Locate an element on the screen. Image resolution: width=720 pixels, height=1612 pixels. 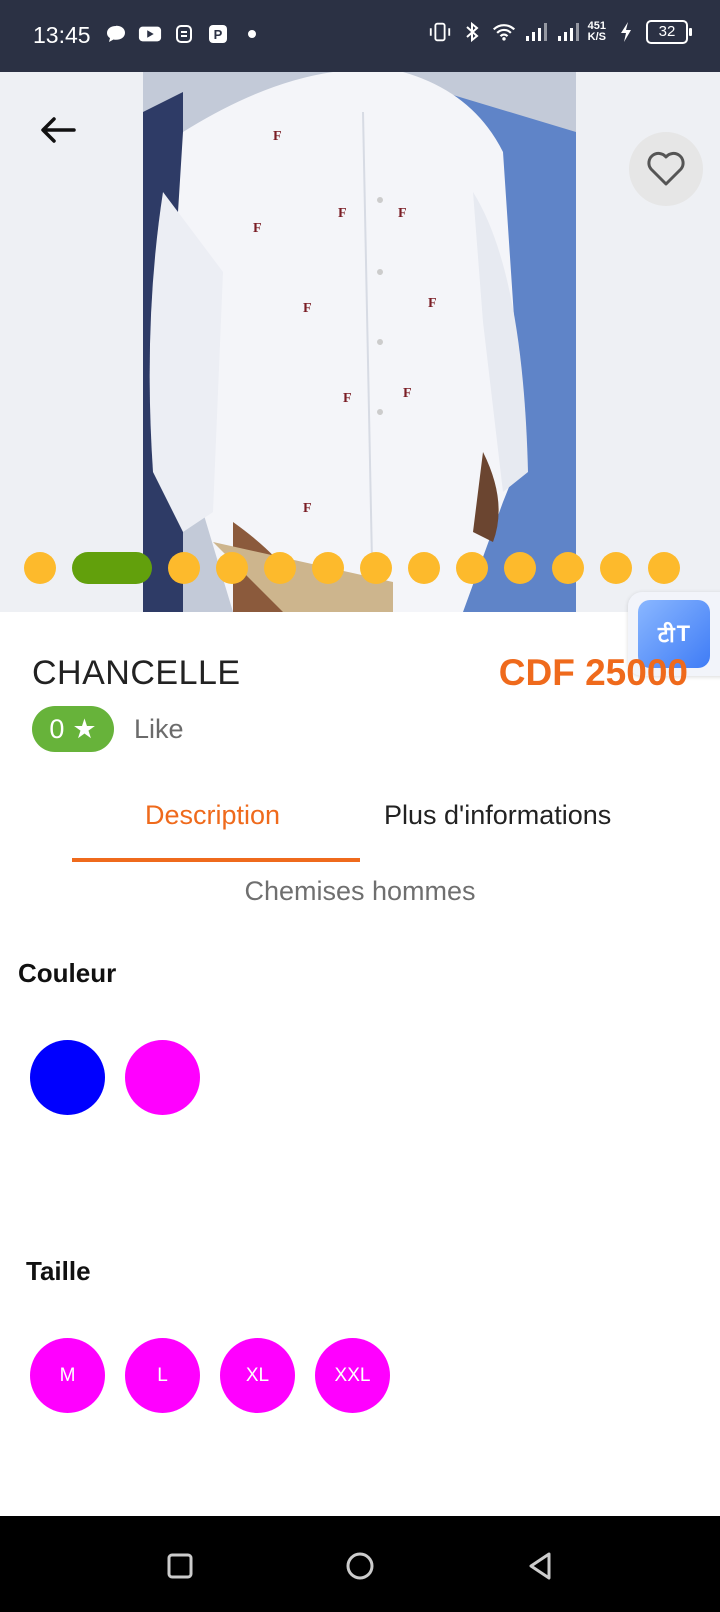
app-icon is located at coordinates (184, 34).